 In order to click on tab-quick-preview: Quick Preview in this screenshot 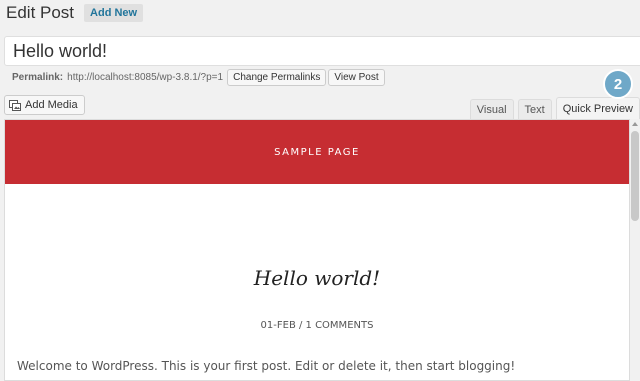, I will do `click(597, 108)`.